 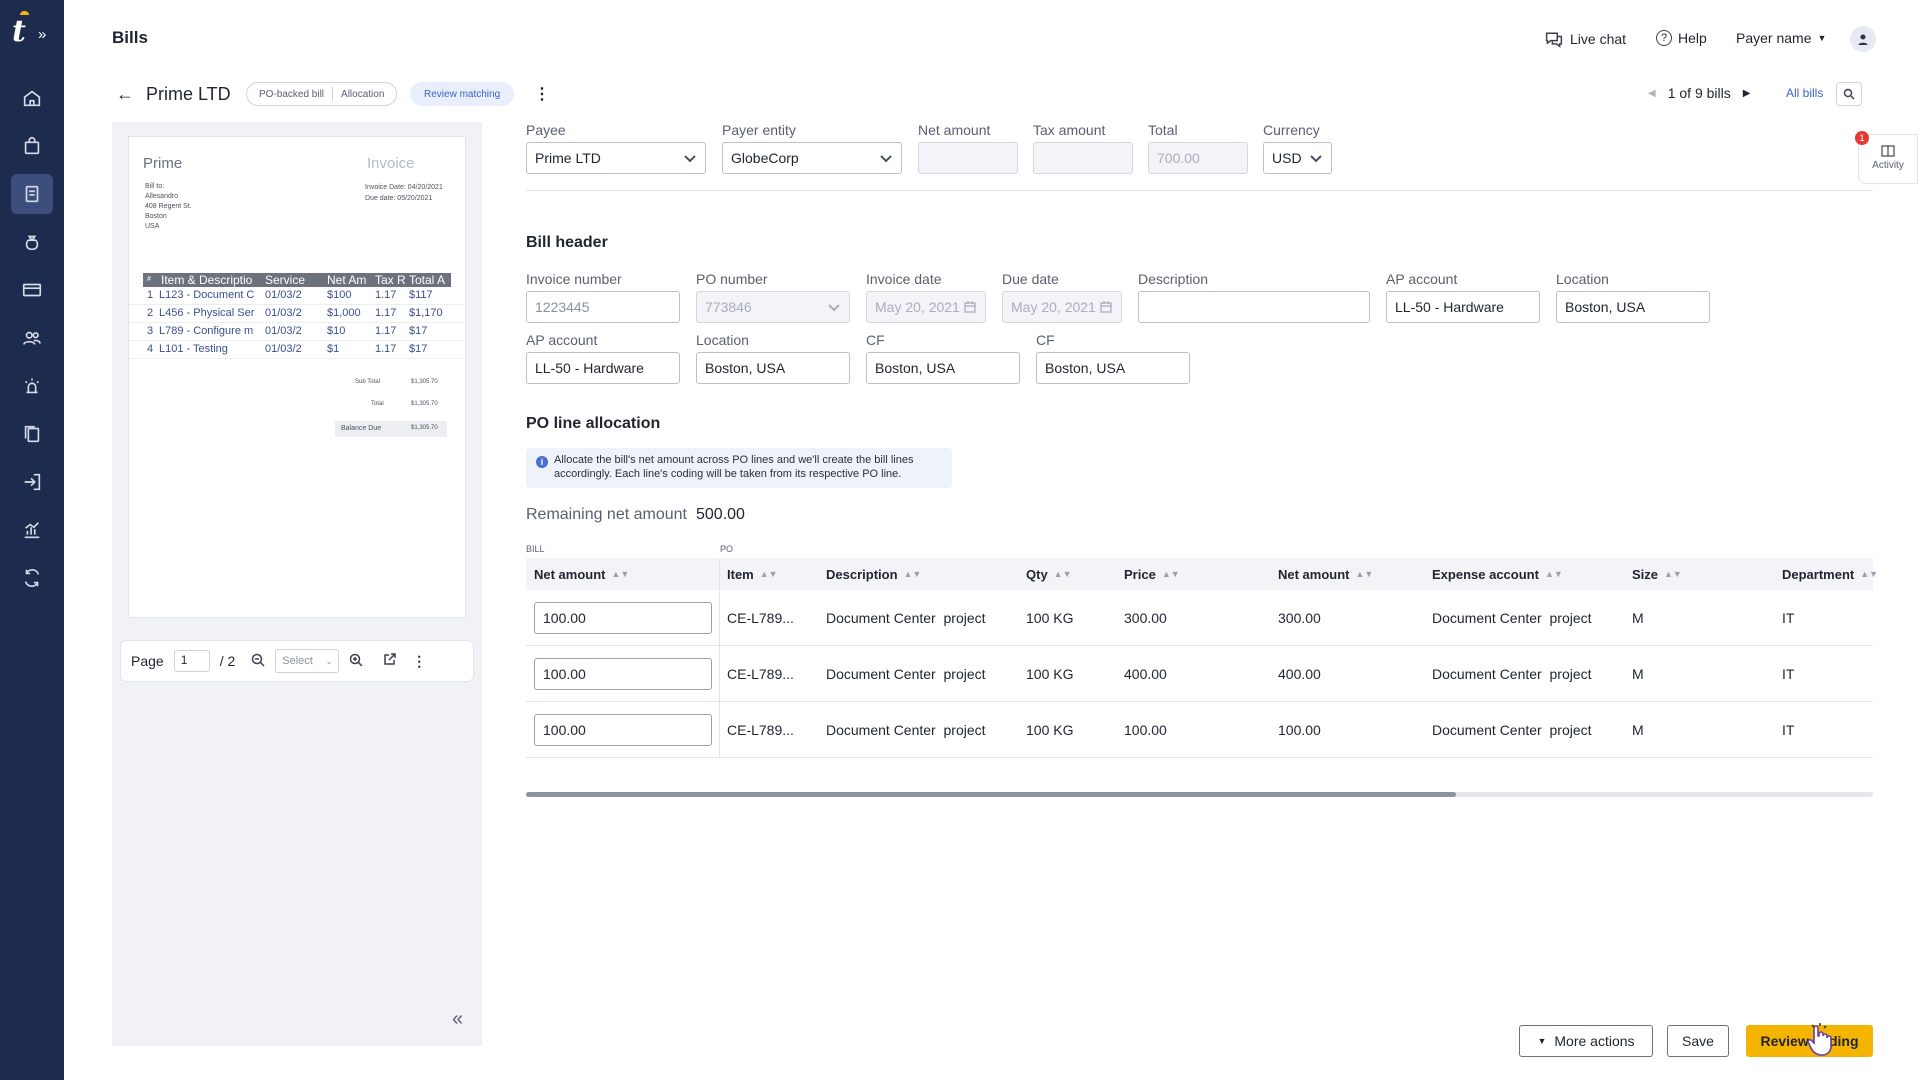 I want to click on hand-cursor-icon, so click(x=1819, y=1040).